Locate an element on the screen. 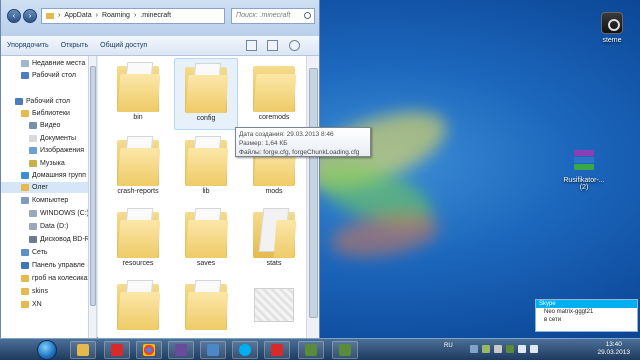 This screenshot has width=640, height=360. breadcrumb-appdata: AppData is located at coordinates (77, 16).